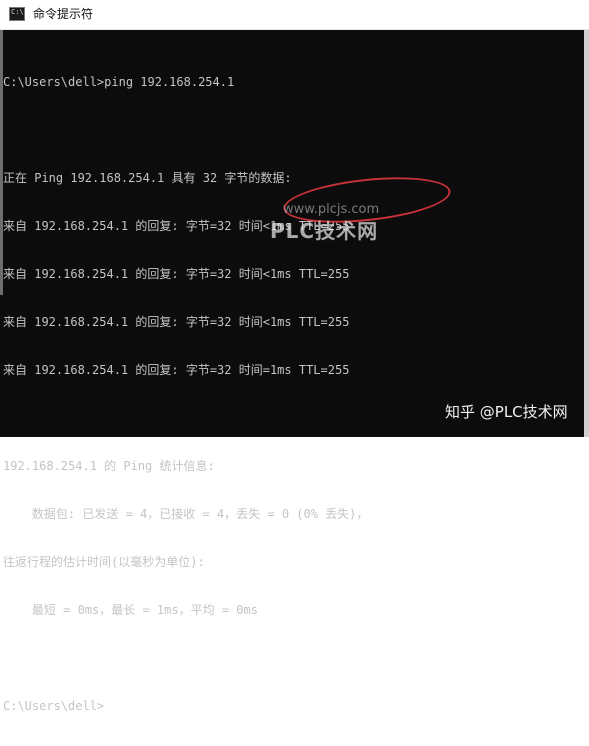  I want to click on window-title: 命令提示符, so click(63, 14).